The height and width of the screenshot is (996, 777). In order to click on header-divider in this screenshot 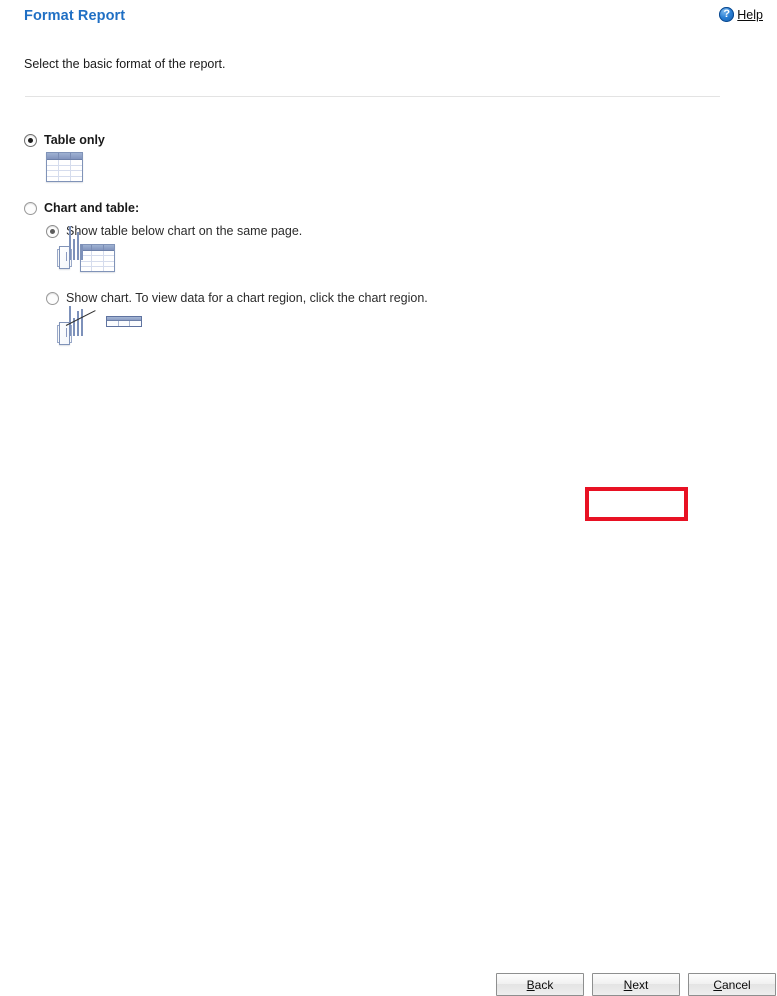, I will do `click(372, 96)`.